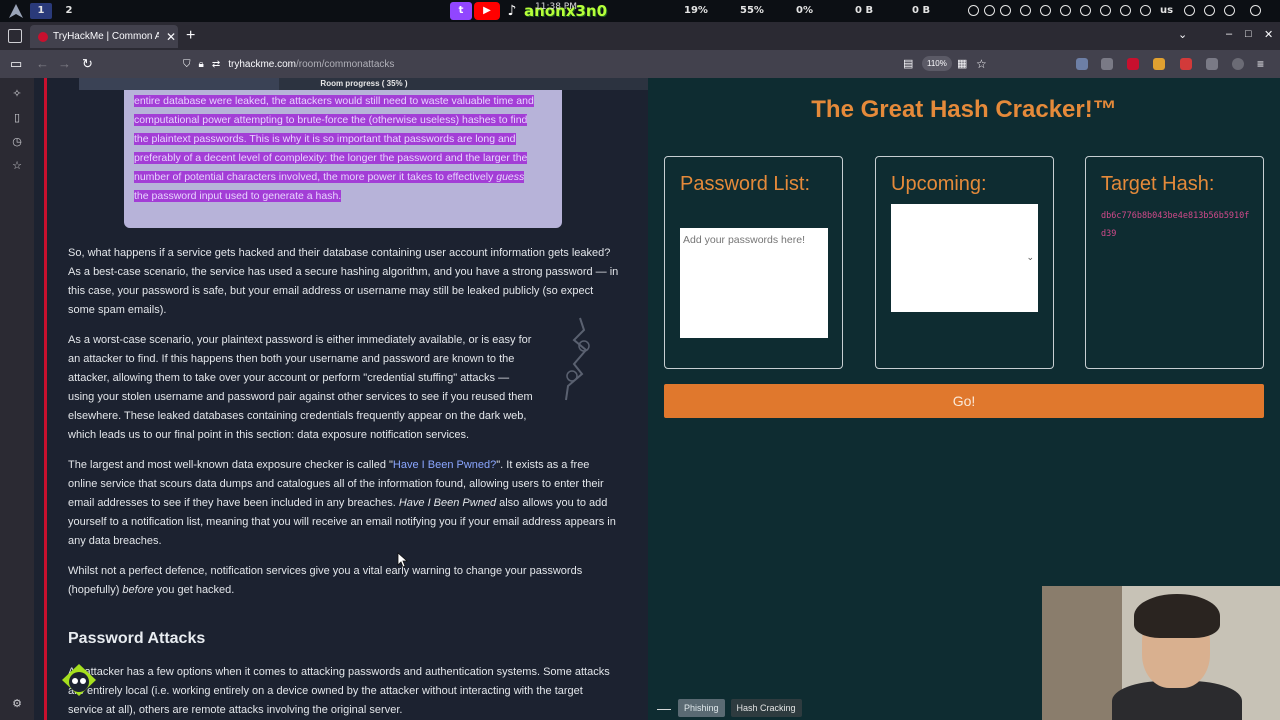  I want to click on padlock-icon: 🔒︎, so click(201, 64).